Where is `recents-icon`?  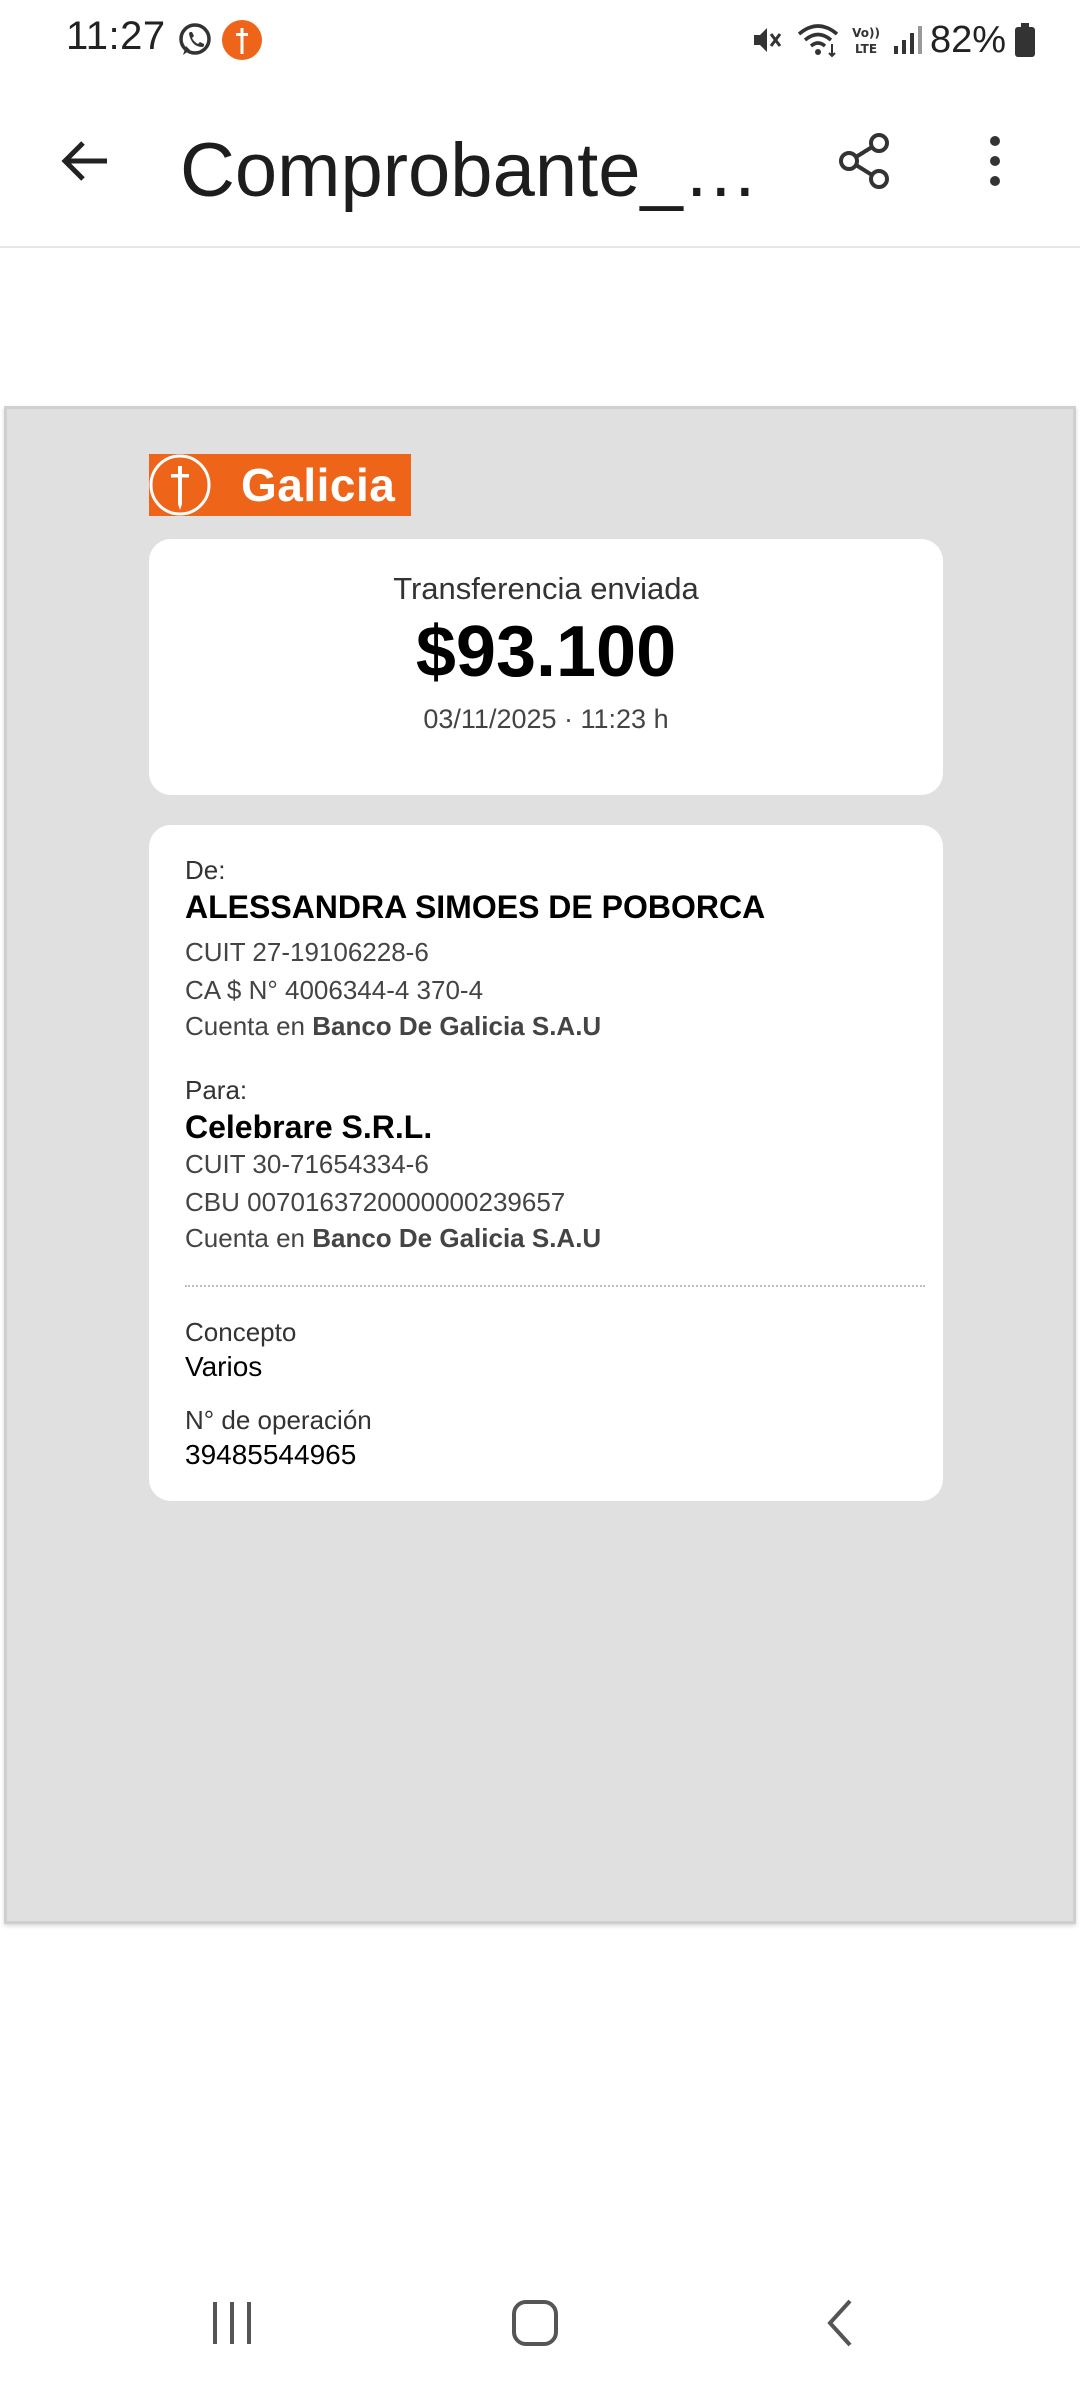
recents-icon is located at coordinates (232, 2323).